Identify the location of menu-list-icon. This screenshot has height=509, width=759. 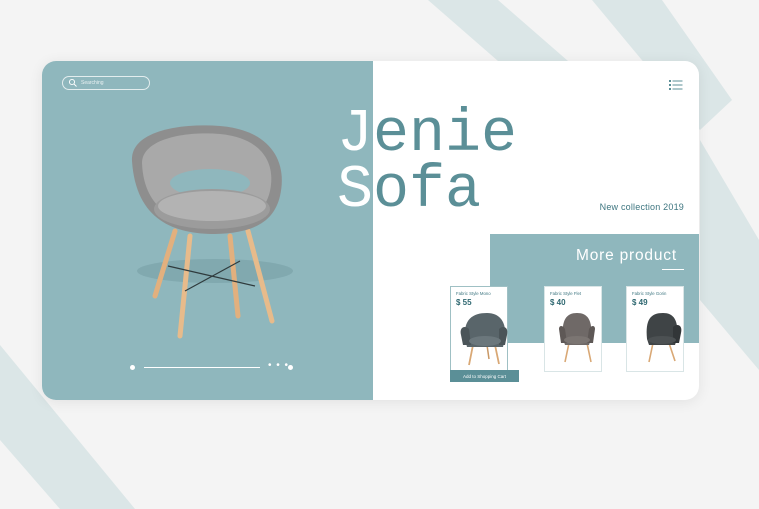
(676, 84).